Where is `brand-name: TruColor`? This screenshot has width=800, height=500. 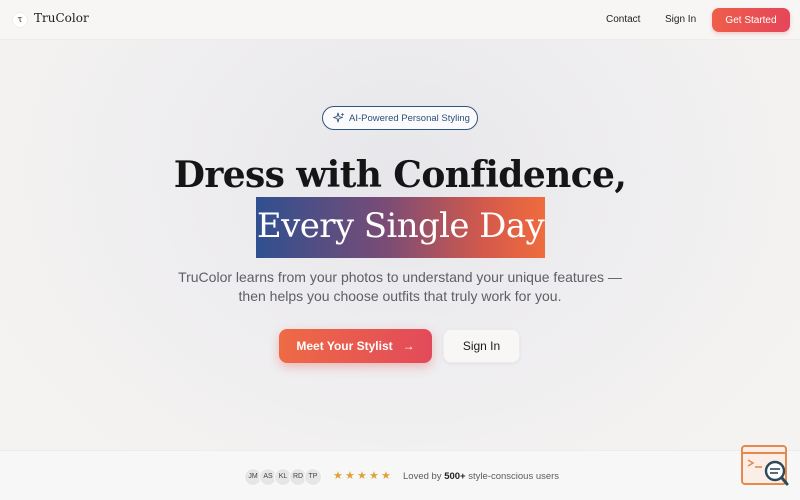
brand-name: TruColor is located at coordinates (61, 18).